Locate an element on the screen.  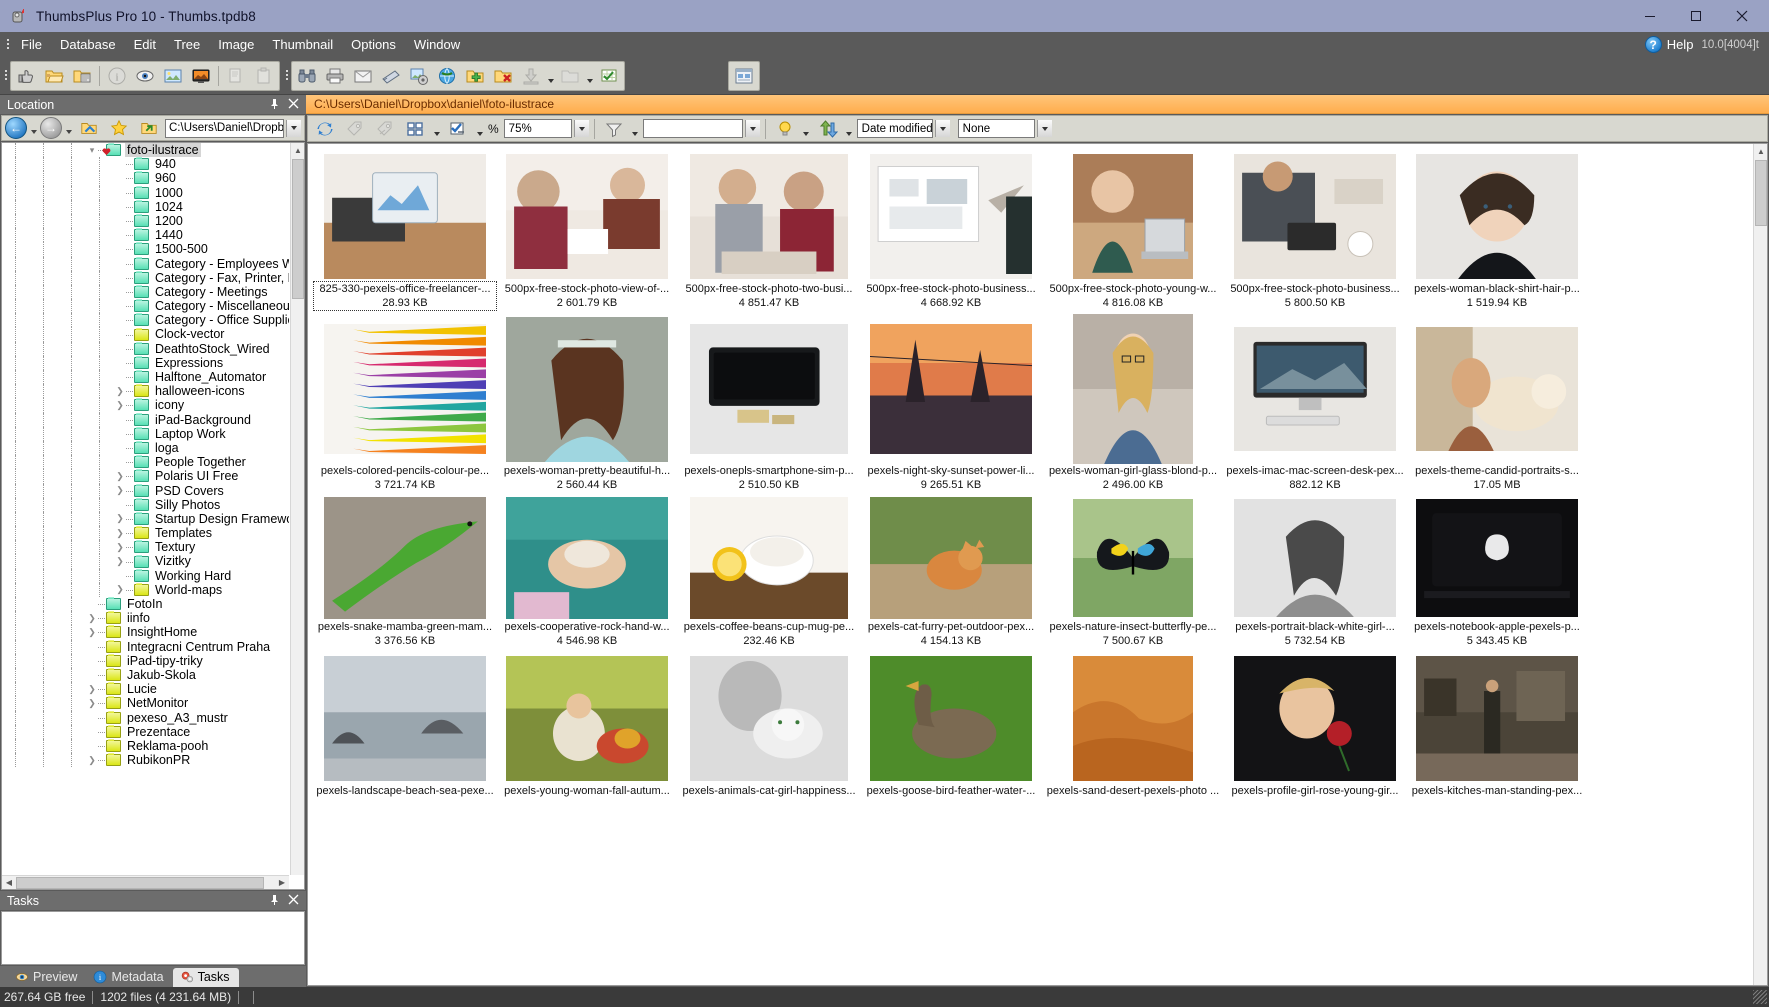
folder-go-icon is located at coordinates (149, 128).